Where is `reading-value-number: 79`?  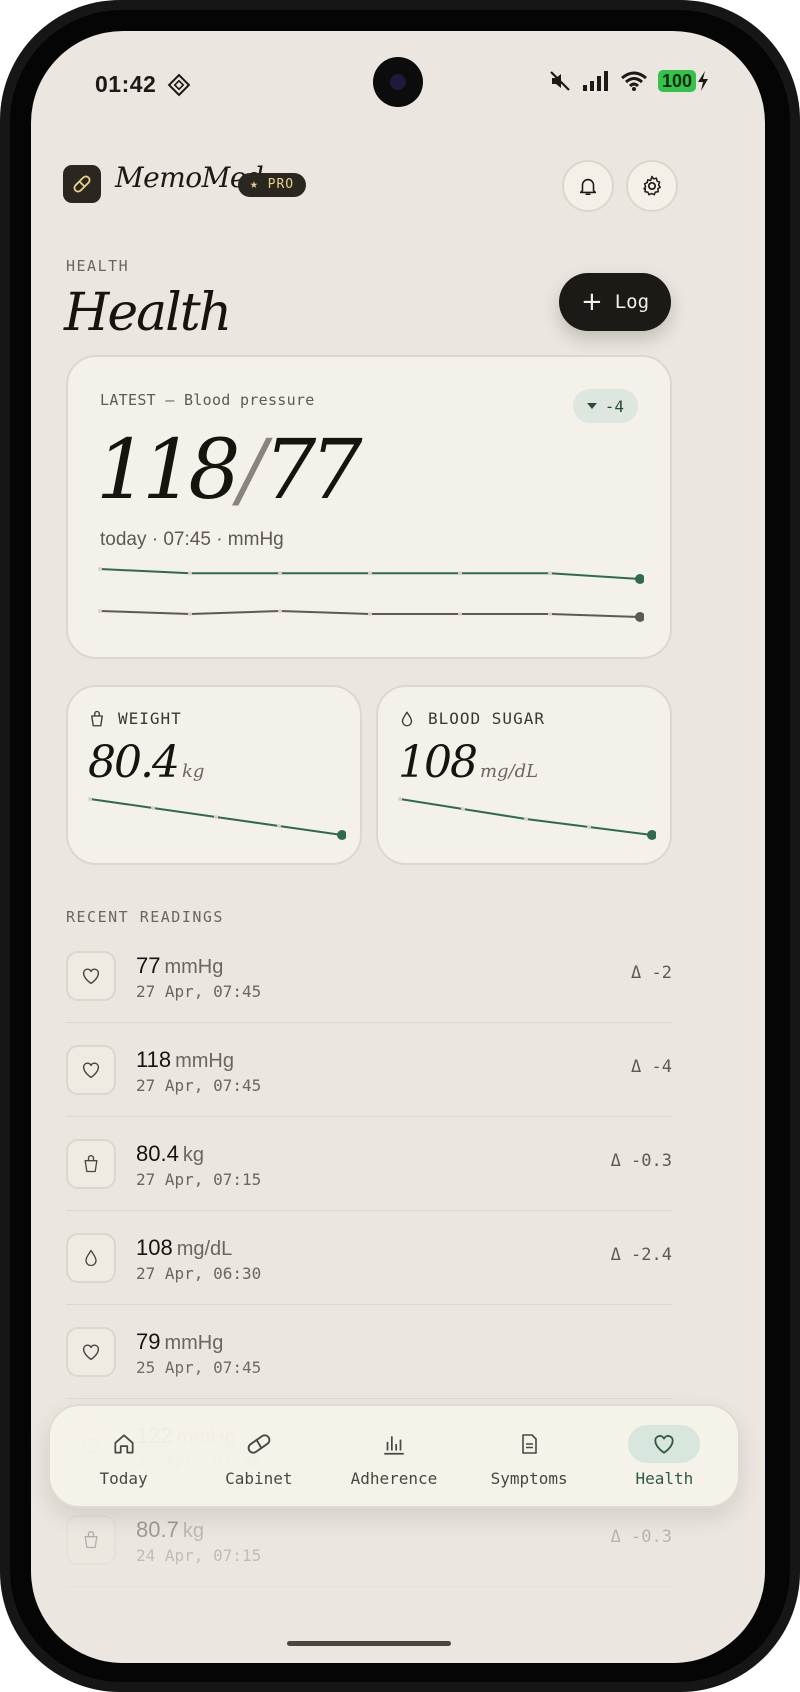
reading-value-number: 79 is located at coordinates (148, 1341).